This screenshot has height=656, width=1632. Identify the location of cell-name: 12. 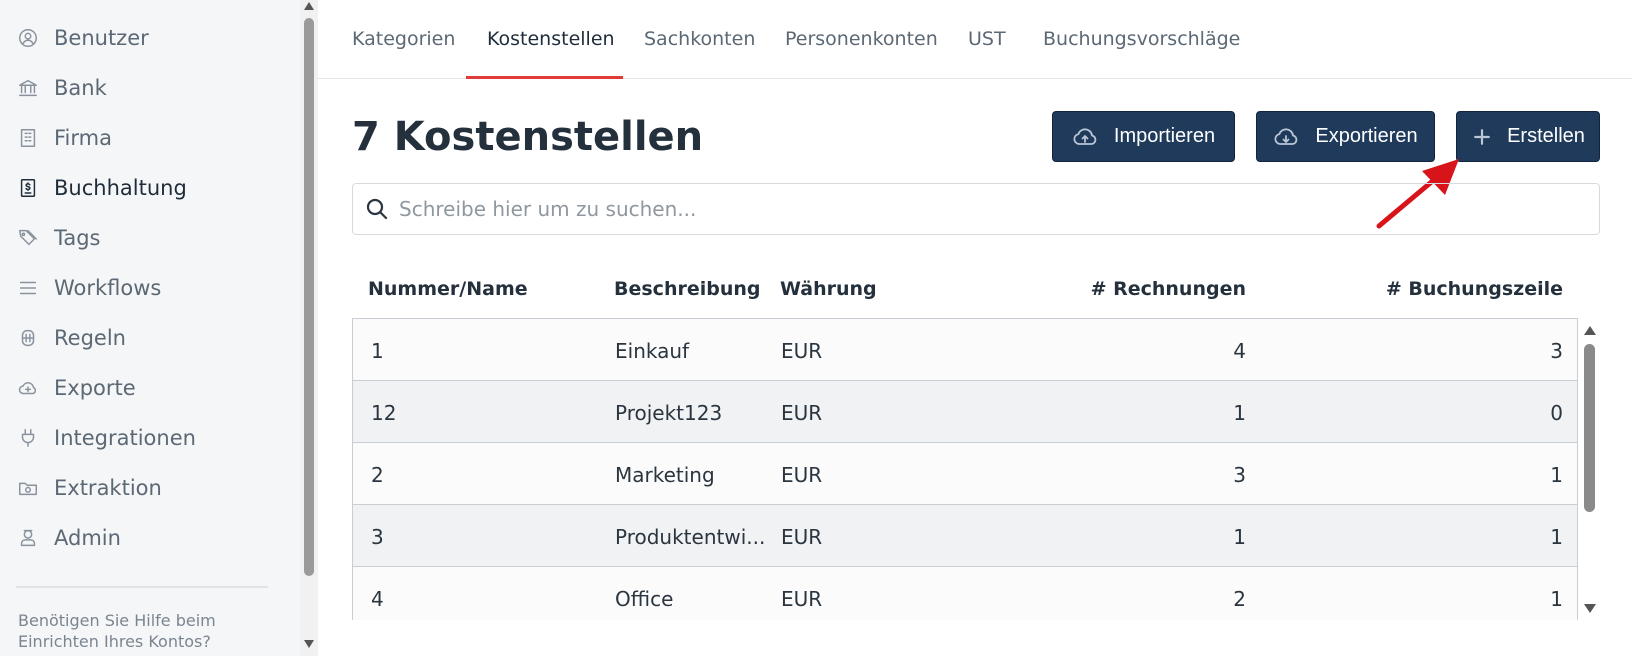
(384, 413).